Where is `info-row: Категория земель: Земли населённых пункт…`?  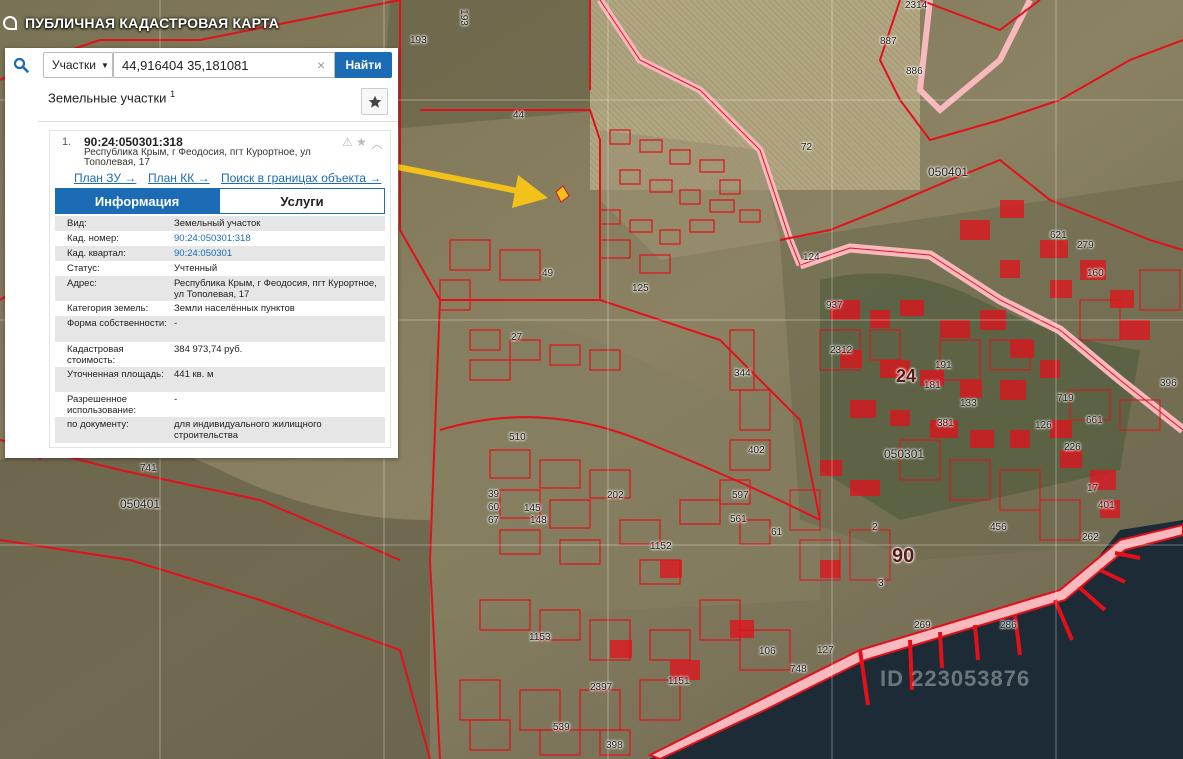 info-row: Категория земель: Земли населённых пункт… is located at coordinates (220, 308).